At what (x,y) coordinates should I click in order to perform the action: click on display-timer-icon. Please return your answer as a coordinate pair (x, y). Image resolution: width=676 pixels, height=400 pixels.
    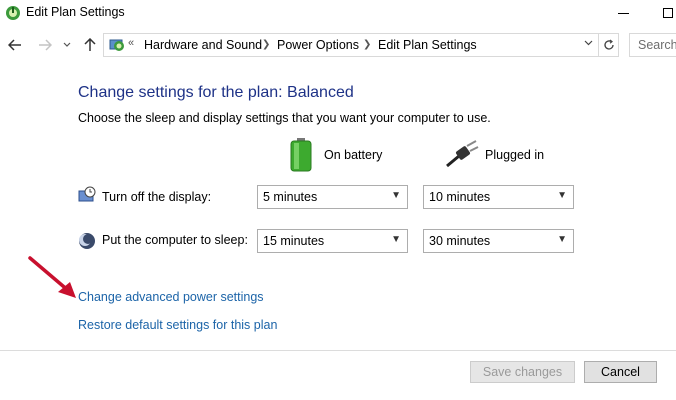
    Looking at the image, I should click on (87, 194).